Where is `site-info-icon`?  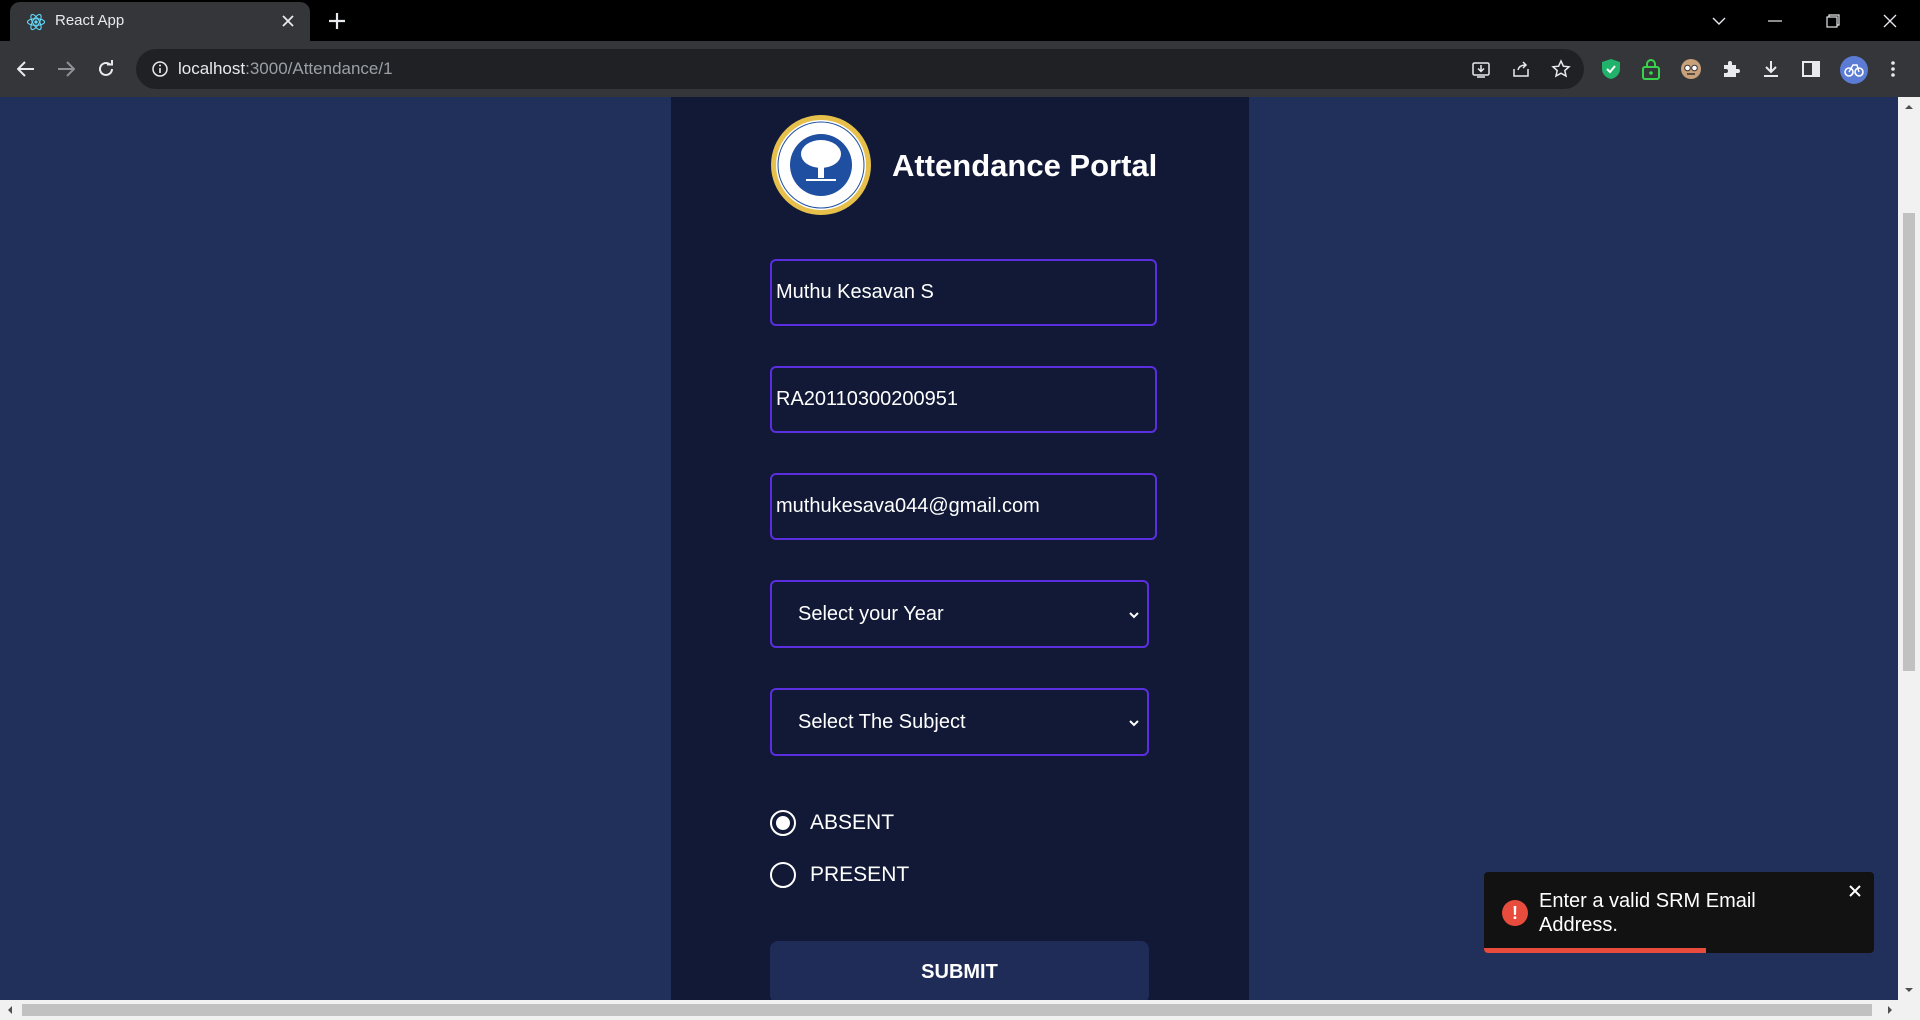 site-info-icon is located at coordinates (160, 69).